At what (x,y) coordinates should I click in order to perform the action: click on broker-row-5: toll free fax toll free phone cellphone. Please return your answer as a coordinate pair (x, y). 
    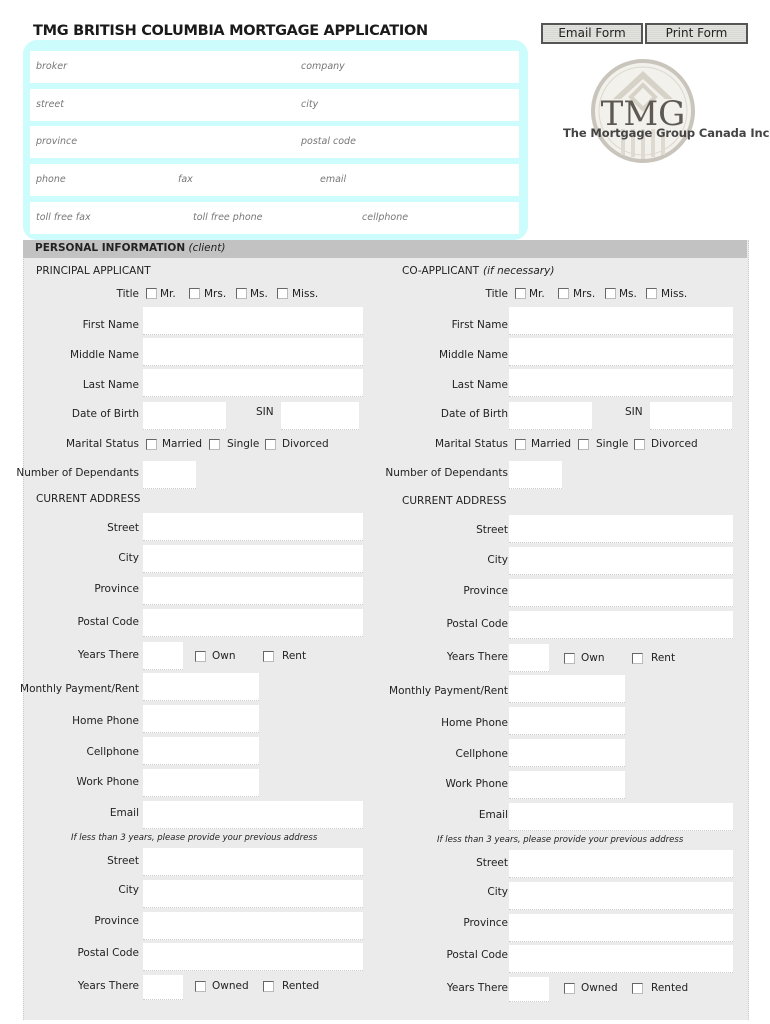
    Looking at the image, I should click on (274, 218).